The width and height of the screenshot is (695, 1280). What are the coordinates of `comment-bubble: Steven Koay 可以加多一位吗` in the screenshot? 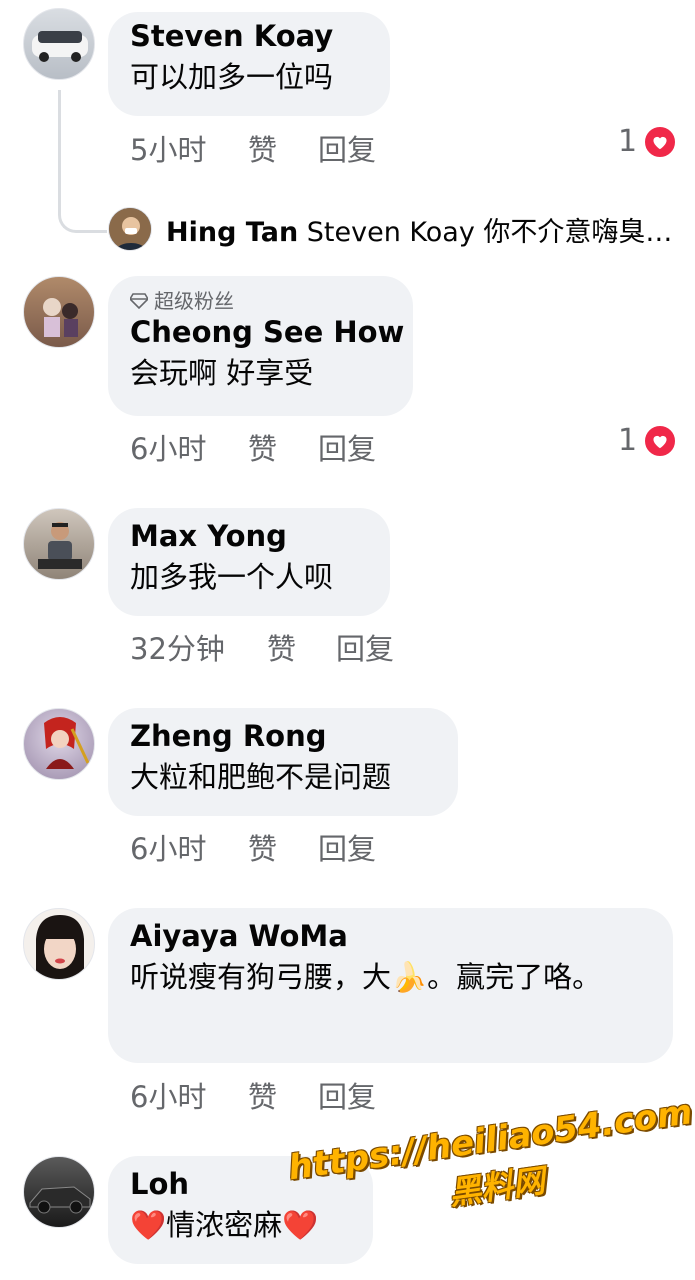 It's located at (249, 64).